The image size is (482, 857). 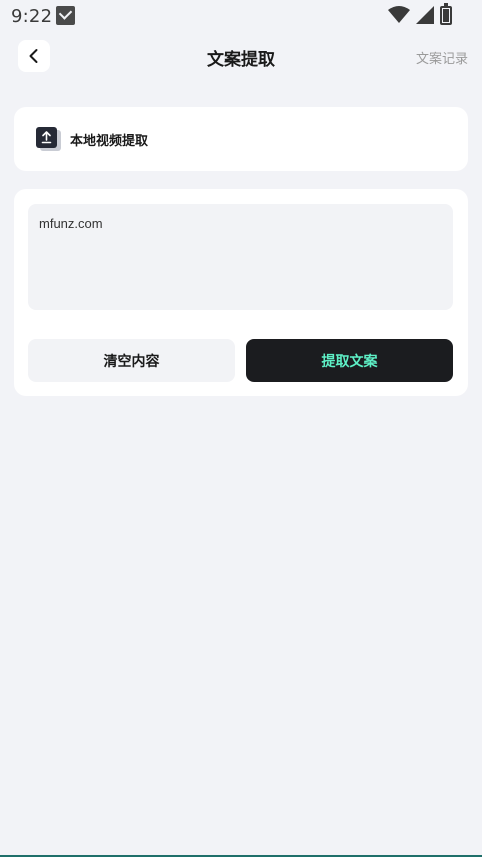 I want to click on status-time: 9:22, so click(x=32, y=16).